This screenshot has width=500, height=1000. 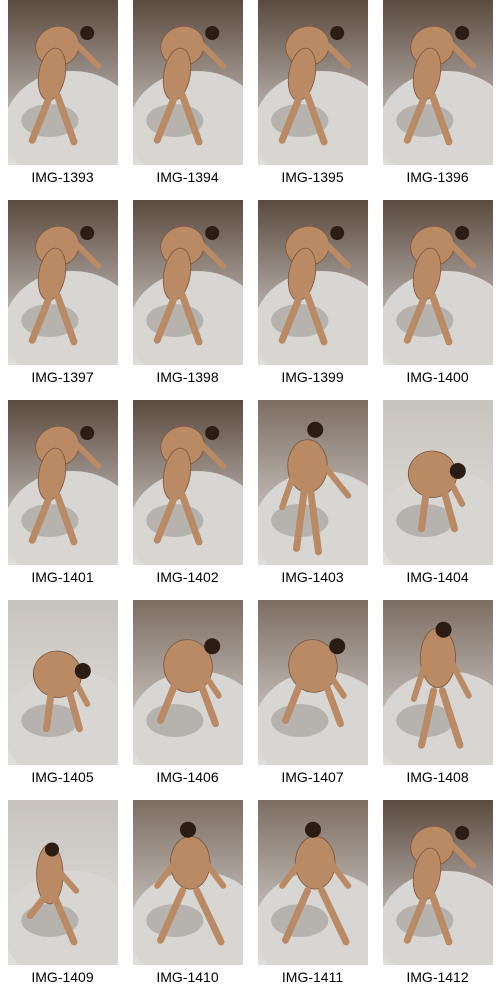 I want to click on thumbnail-item: IMG-1394, so click(x=187, y=100).